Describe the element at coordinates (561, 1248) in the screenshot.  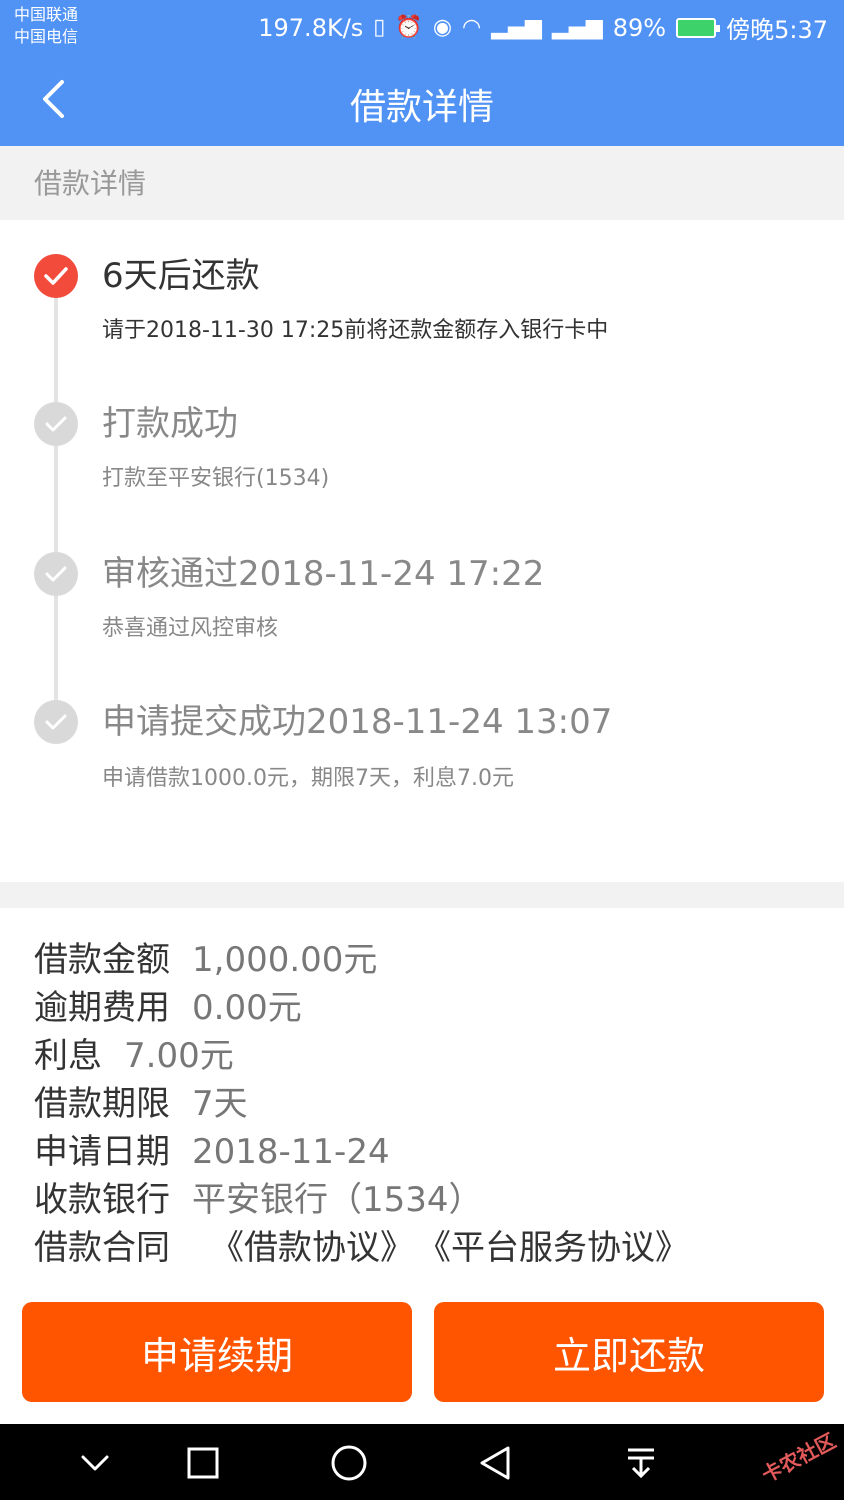
I see `platform-service-agreement-link: 《平台服务协议》` at that location.